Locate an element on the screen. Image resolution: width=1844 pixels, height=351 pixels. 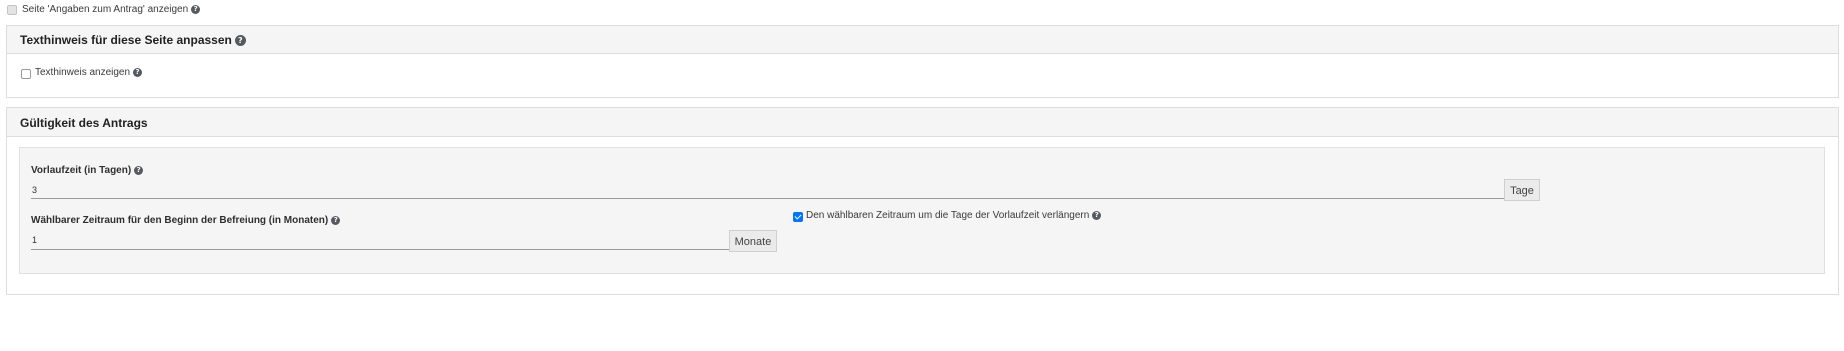
lead-time-unit-addon: Tage is located at coordinates (1522, 190).